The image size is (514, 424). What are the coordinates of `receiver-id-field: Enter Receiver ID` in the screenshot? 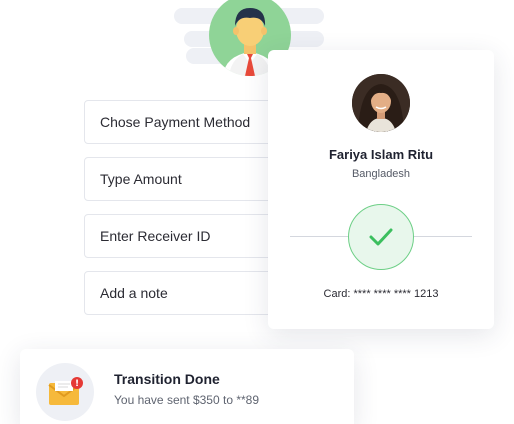 It's located at (185, 236).